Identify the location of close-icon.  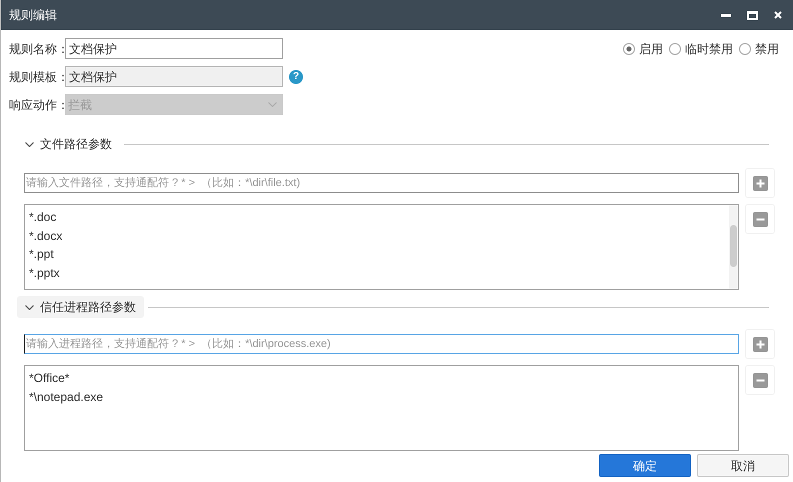
(778, 15).